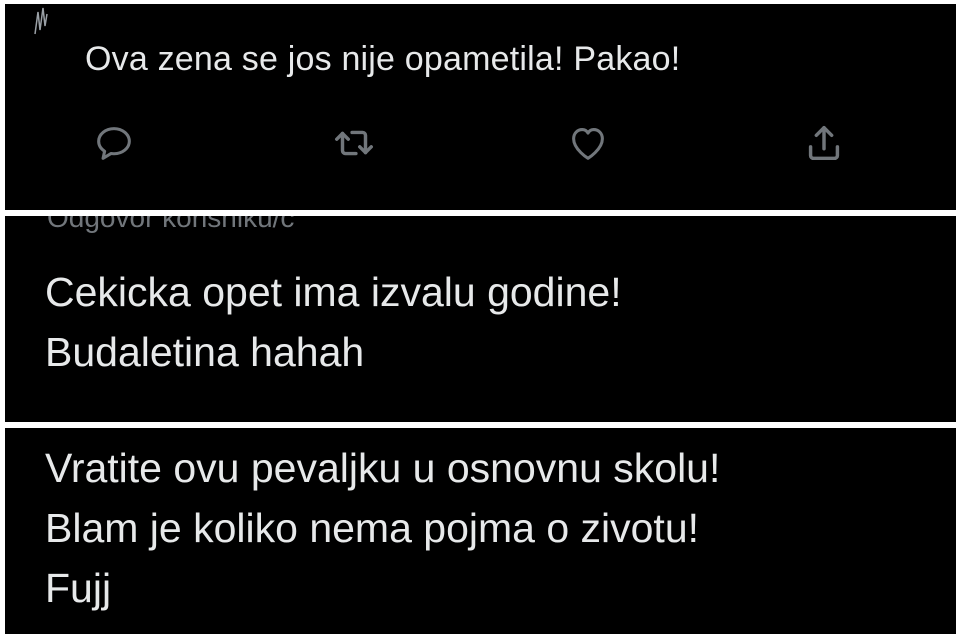 This screenshot has height=640, width=960. I want to click on reply-line: Fujj, so click(78, 588).